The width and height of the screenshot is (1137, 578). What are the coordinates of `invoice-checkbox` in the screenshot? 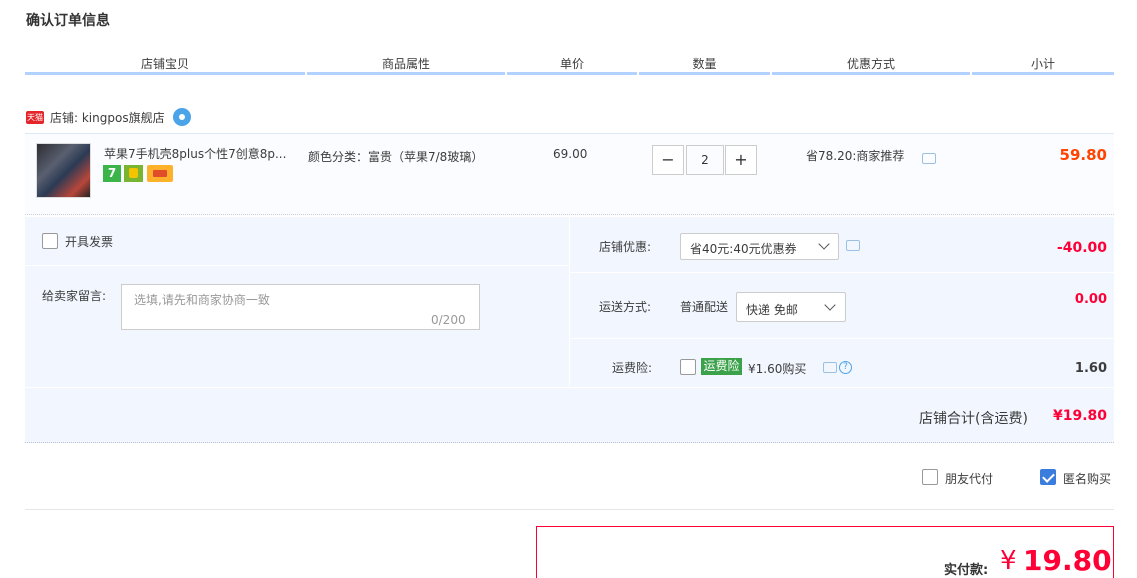 It's located at (50, 241).